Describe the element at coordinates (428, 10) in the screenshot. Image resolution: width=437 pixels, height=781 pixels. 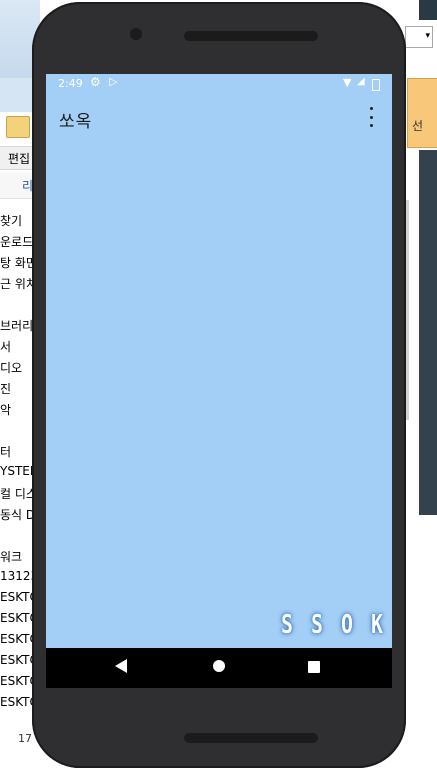
I see `window-edge` at that location.